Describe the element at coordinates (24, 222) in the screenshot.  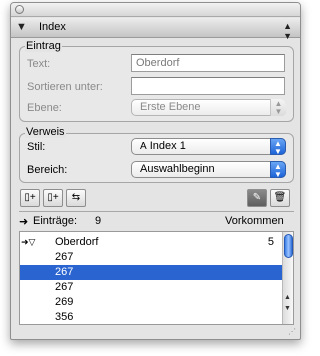
I see `arrow-icon: ➜` at that location.